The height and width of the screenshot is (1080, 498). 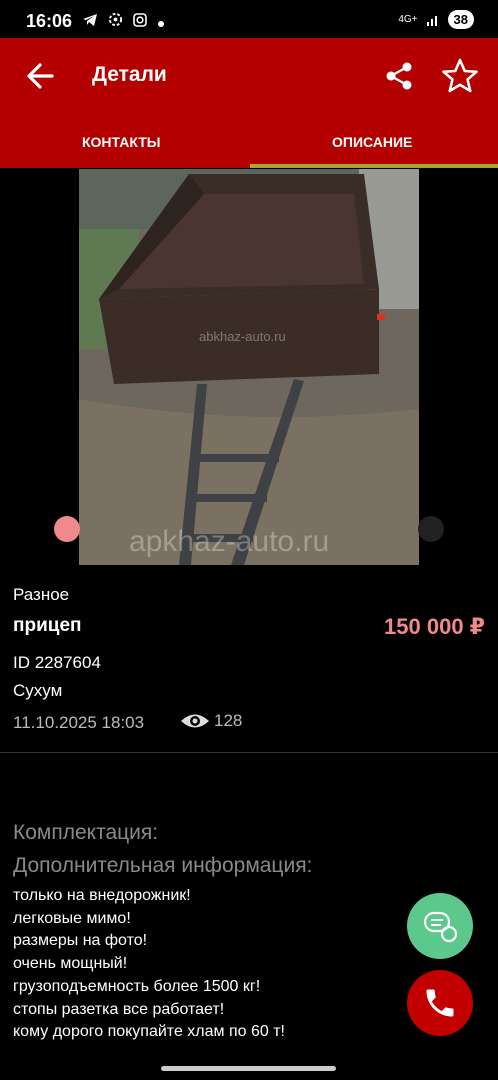 What do you see at coordinates (431, 20) in the screenshot?
I see `signal-icon` at bounding box center [431, 20].